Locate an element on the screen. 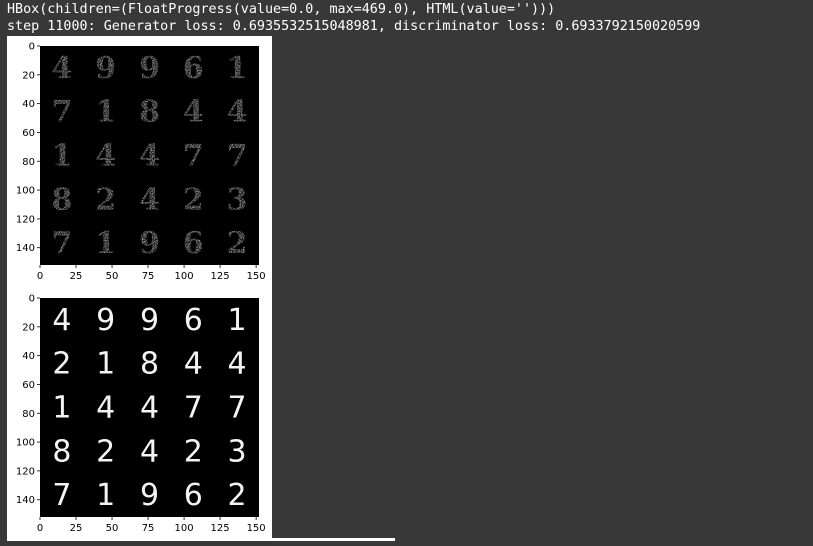 This screenshot has width=813, height=546. generated-x-axis: 0 25 50 75 100 125 150 is located at coordinates (151, 273).